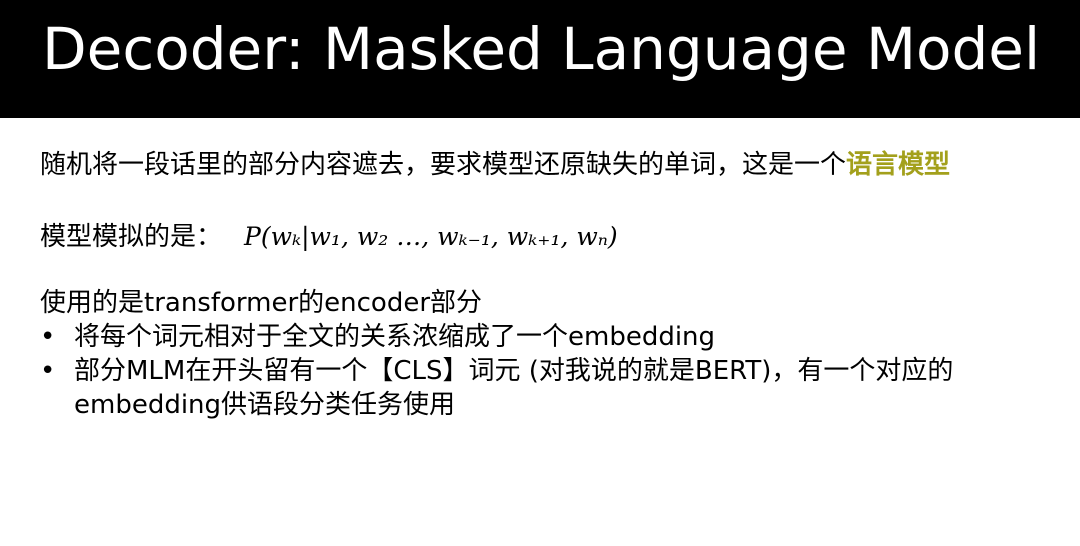  I want to click on description-text: 随机将一段话里的部分内容遮去，要求模型还原缺失的单词，这是一个, so click(443, 165).